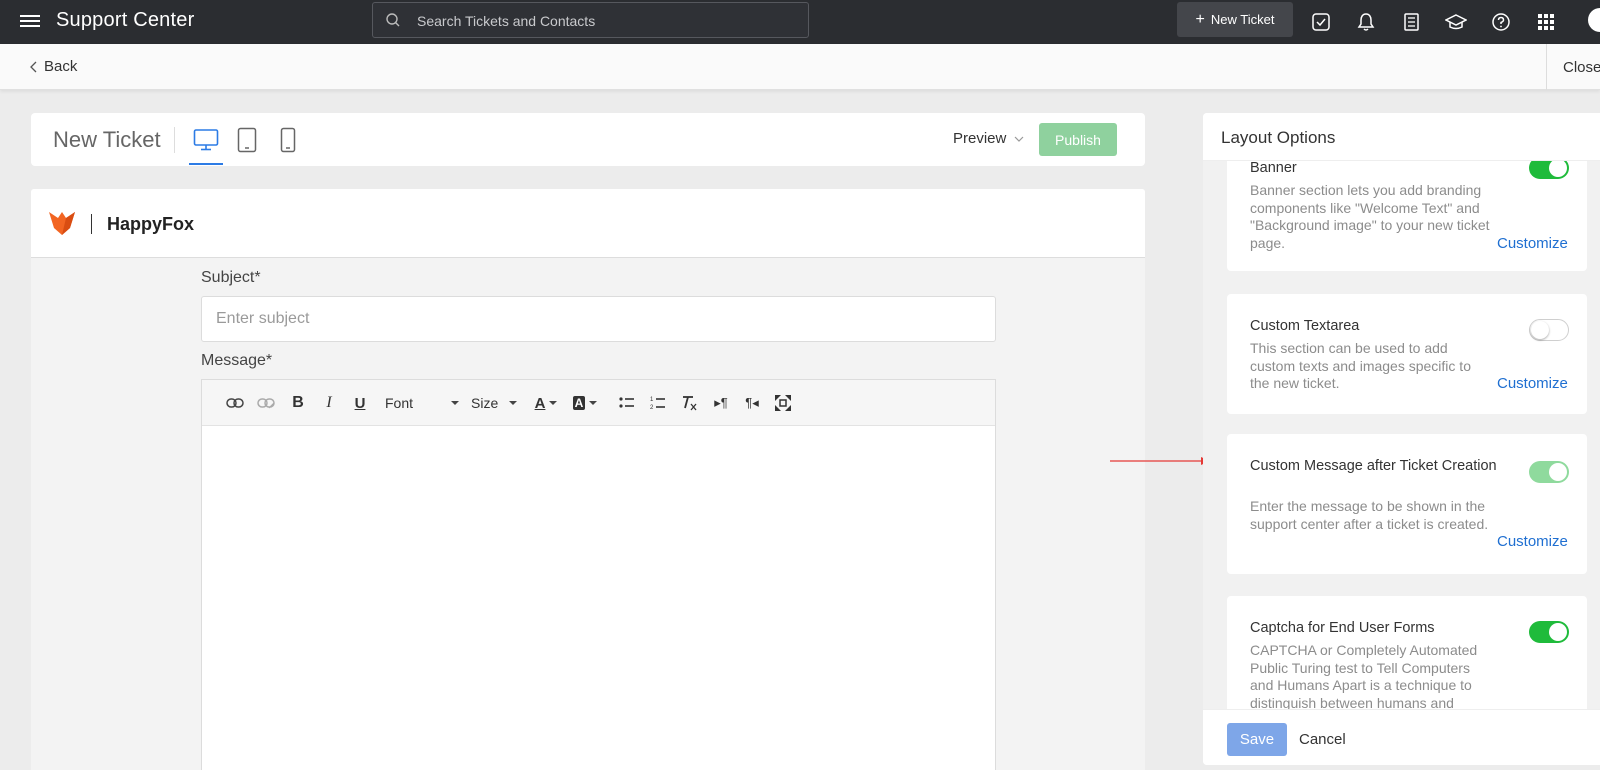 Image resolution: width=1600 pixels, height=770 pixels. What do you see at coordinates (1257, 739) in the screenshot?
I see `save-button: Save` at bounding box center [1257, 739].